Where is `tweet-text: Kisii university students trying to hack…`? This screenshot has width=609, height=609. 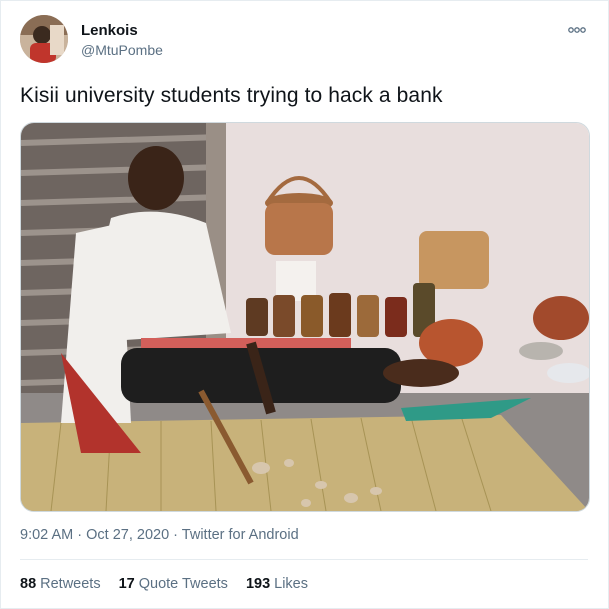 tweet-text: Kisii university students trying to hack… is located at coordinates (231, 95).